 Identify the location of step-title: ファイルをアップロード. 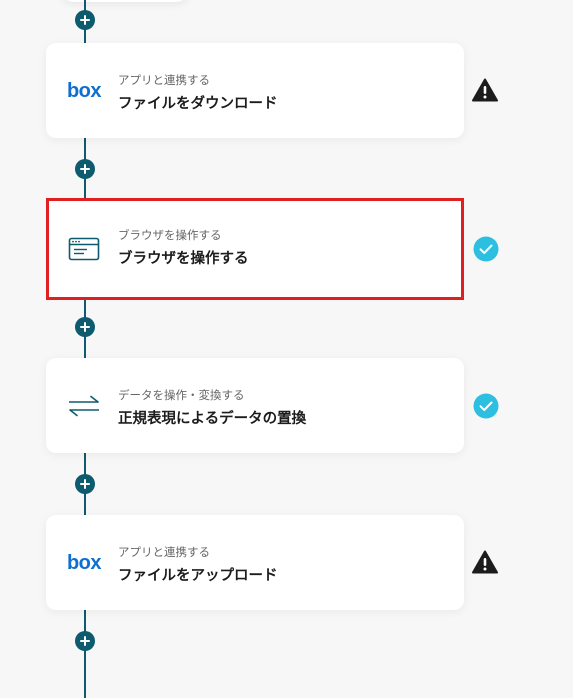
(198, 576).